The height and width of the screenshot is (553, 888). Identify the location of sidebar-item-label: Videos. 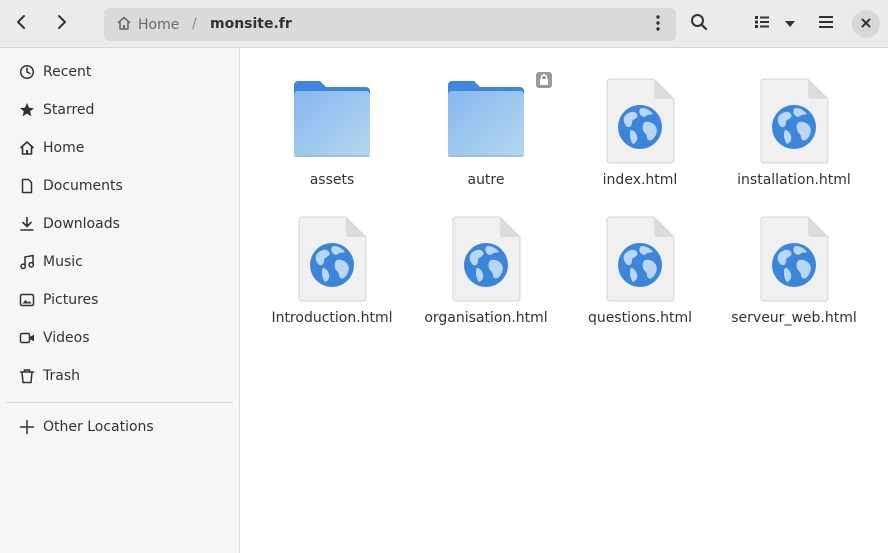
(66, 338).